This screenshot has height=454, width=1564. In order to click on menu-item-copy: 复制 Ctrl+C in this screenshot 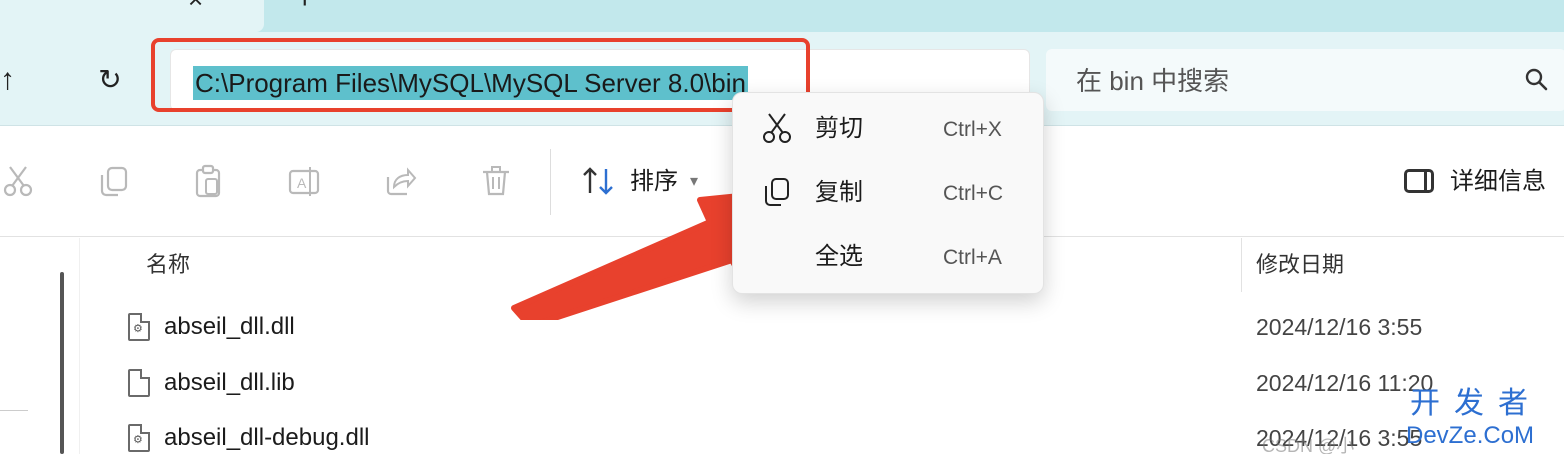, I will do `click(889, 193)`.